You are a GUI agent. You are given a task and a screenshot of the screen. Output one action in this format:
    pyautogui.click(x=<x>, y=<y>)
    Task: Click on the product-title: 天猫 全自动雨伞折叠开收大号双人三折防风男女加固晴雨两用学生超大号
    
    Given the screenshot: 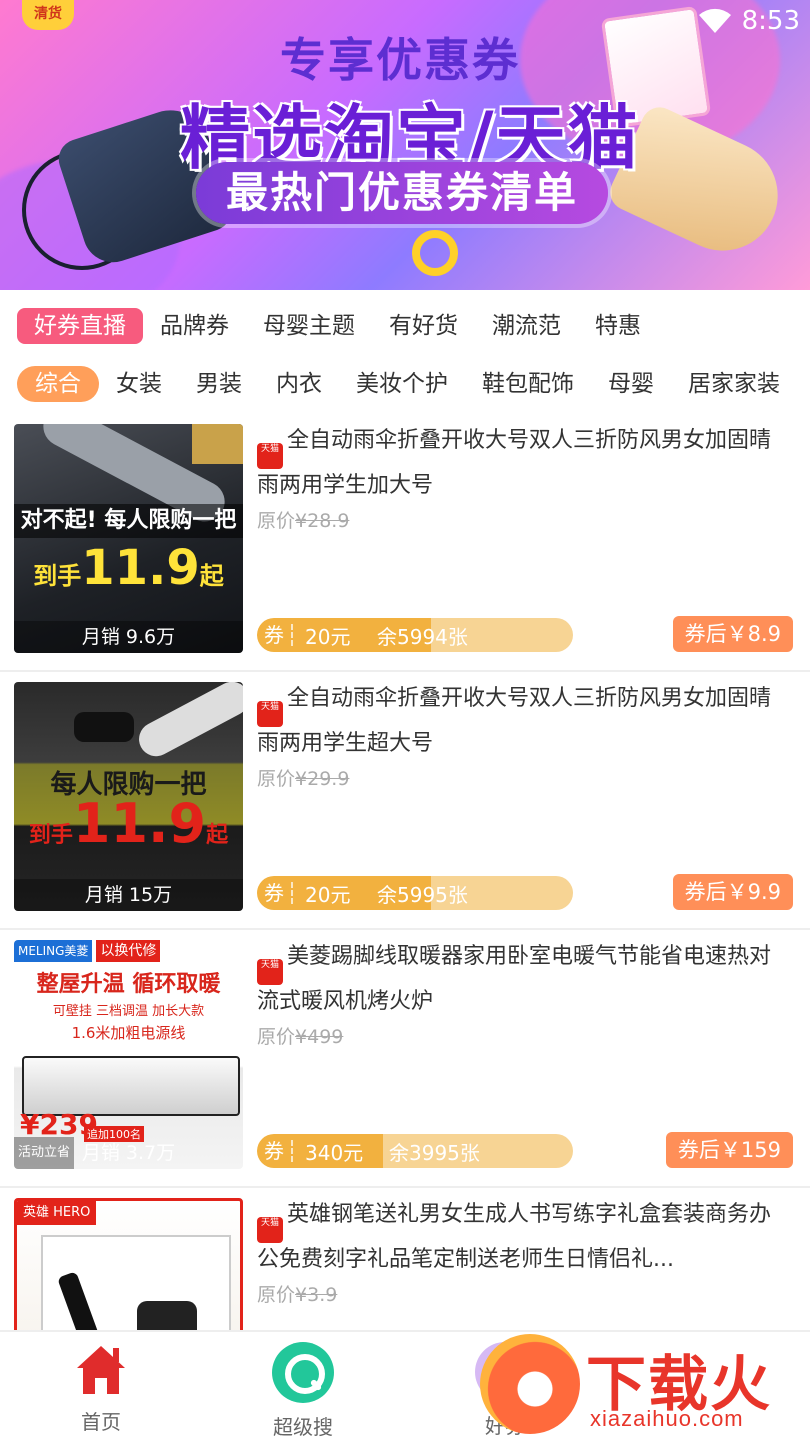 What is the action you would take?
    pyautogui.click(x=517, y=721)
    